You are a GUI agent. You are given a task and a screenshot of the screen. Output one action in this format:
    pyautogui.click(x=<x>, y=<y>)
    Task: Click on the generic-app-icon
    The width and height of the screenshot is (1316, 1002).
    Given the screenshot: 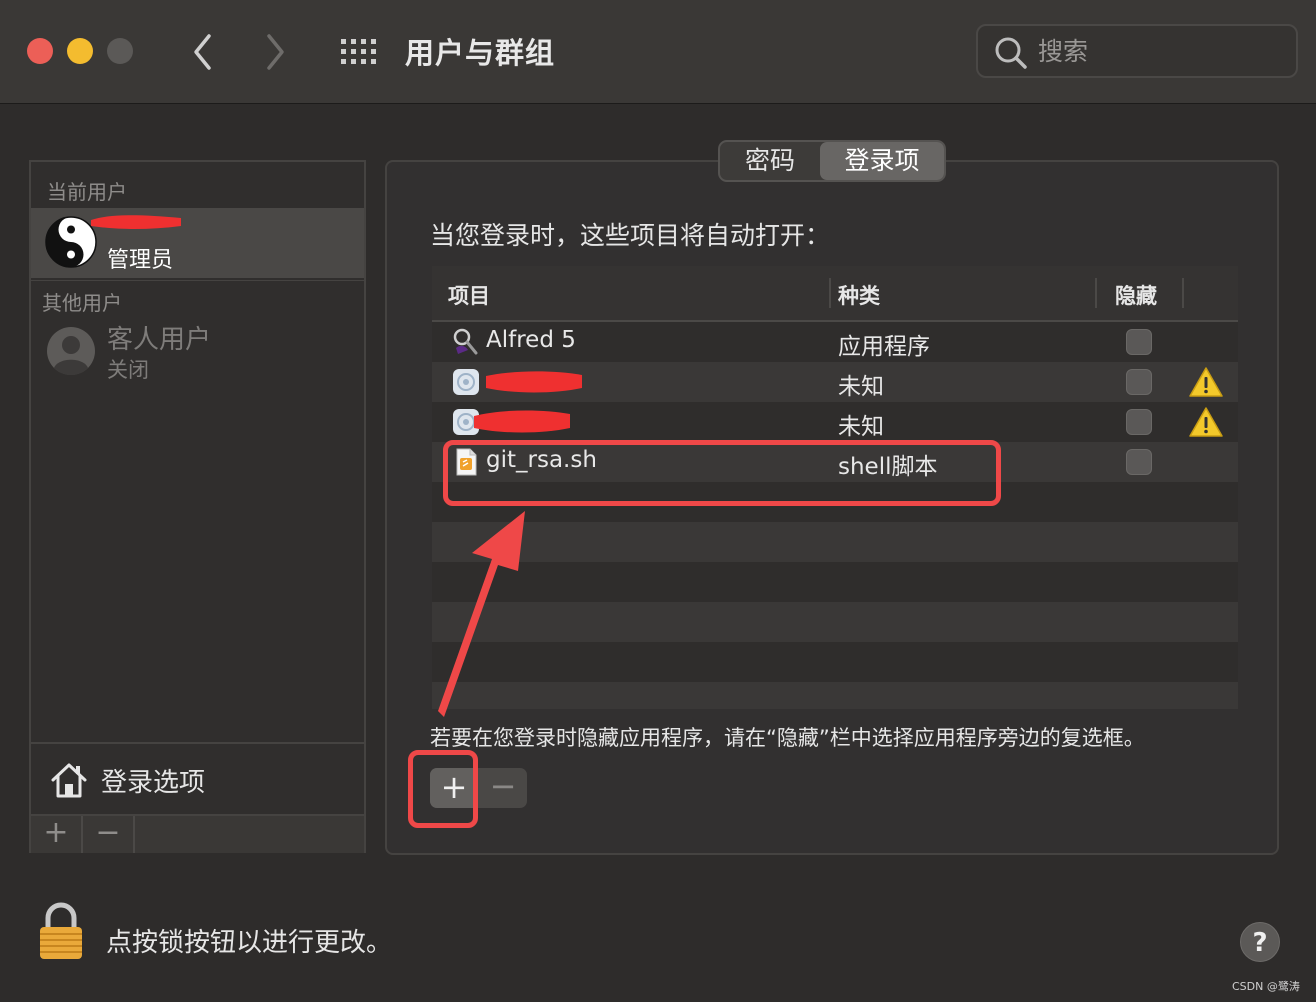 What is the action you would take?
    pyautogui.click(x=466, y=382)
    